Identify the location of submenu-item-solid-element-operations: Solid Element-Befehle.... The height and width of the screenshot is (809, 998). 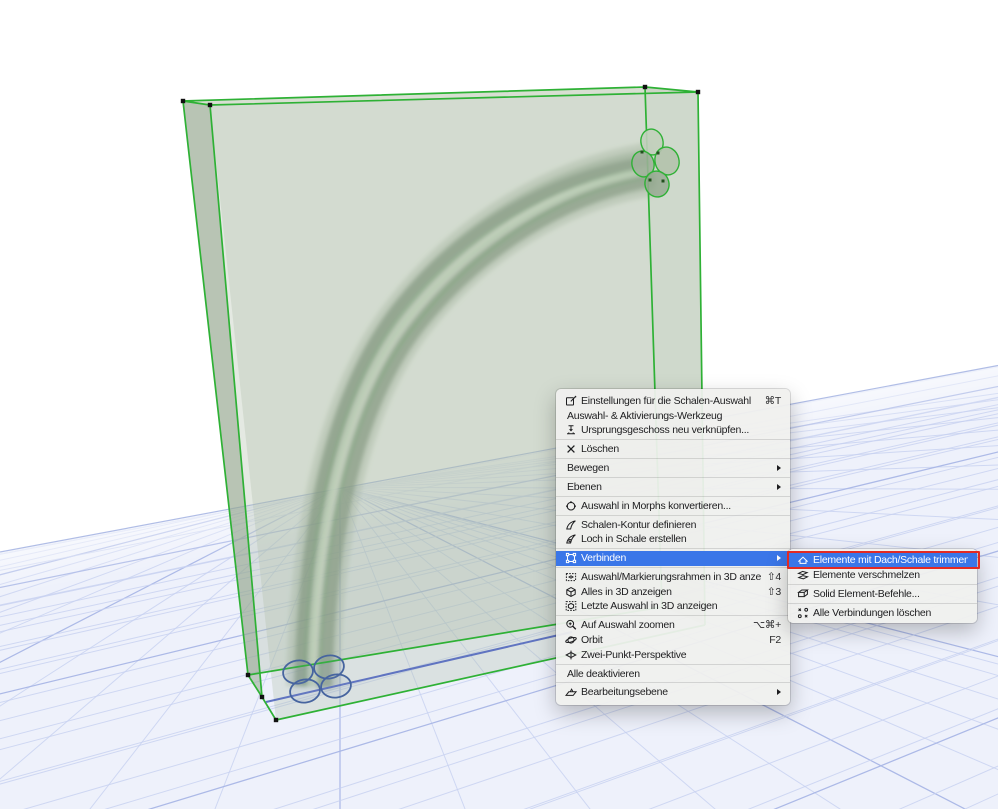
(882, 593).